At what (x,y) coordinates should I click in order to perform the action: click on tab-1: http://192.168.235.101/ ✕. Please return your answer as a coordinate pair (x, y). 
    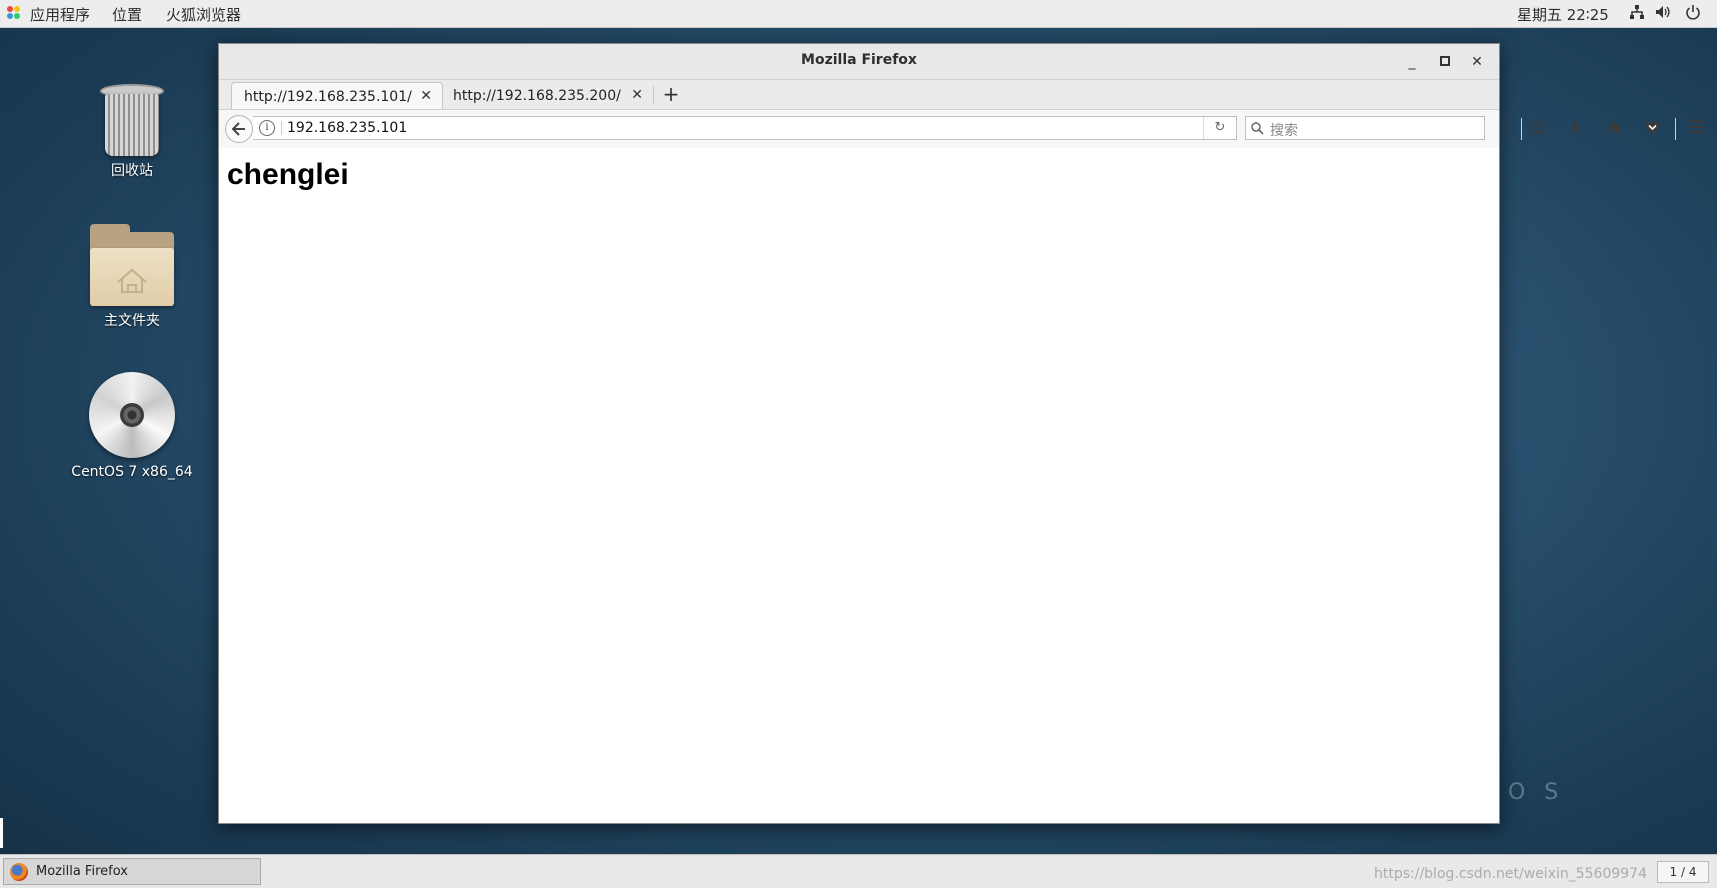
    Looking at the image, I should click on (337, 95).